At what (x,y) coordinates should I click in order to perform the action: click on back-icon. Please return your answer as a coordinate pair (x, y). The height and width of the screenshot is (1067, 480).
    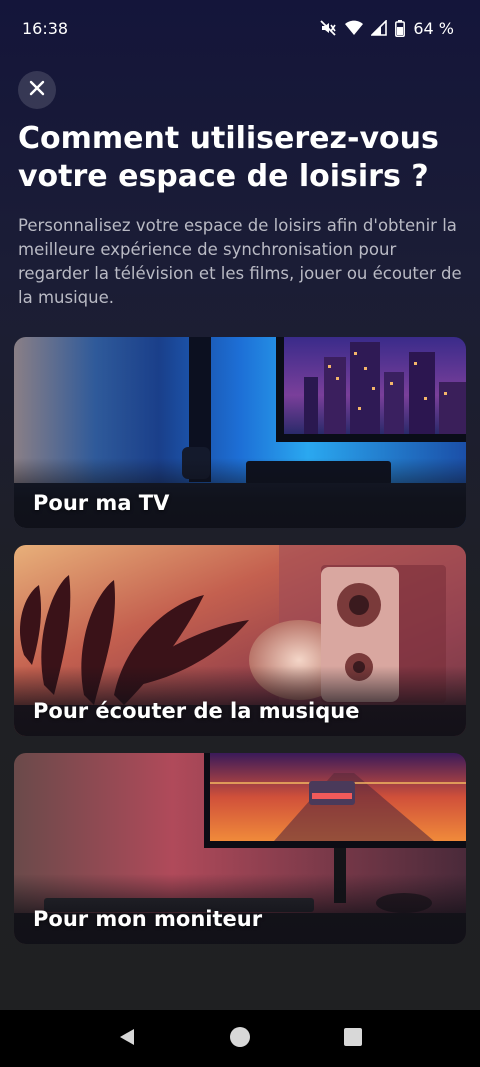
    Looking at the image, I should click on (127, 1039).